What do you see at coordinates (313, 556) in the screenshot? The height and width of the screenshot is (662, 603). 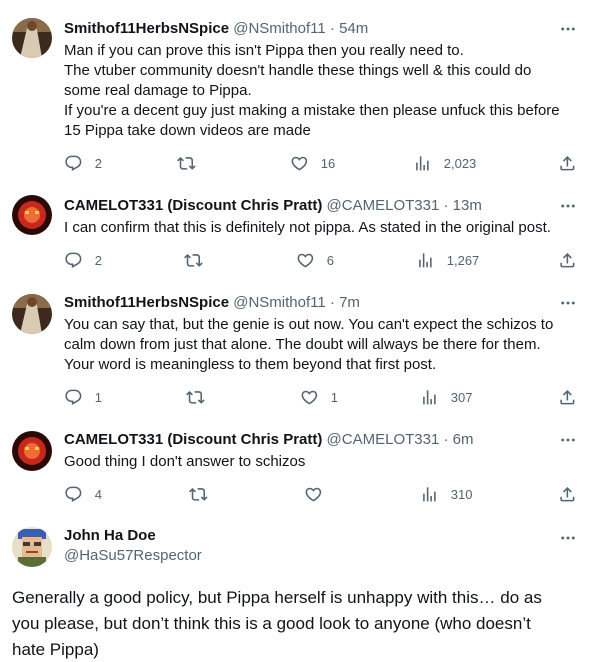 I see `tweet-handle-row: @HaSu57Respector` at bounding box center [313, 556].